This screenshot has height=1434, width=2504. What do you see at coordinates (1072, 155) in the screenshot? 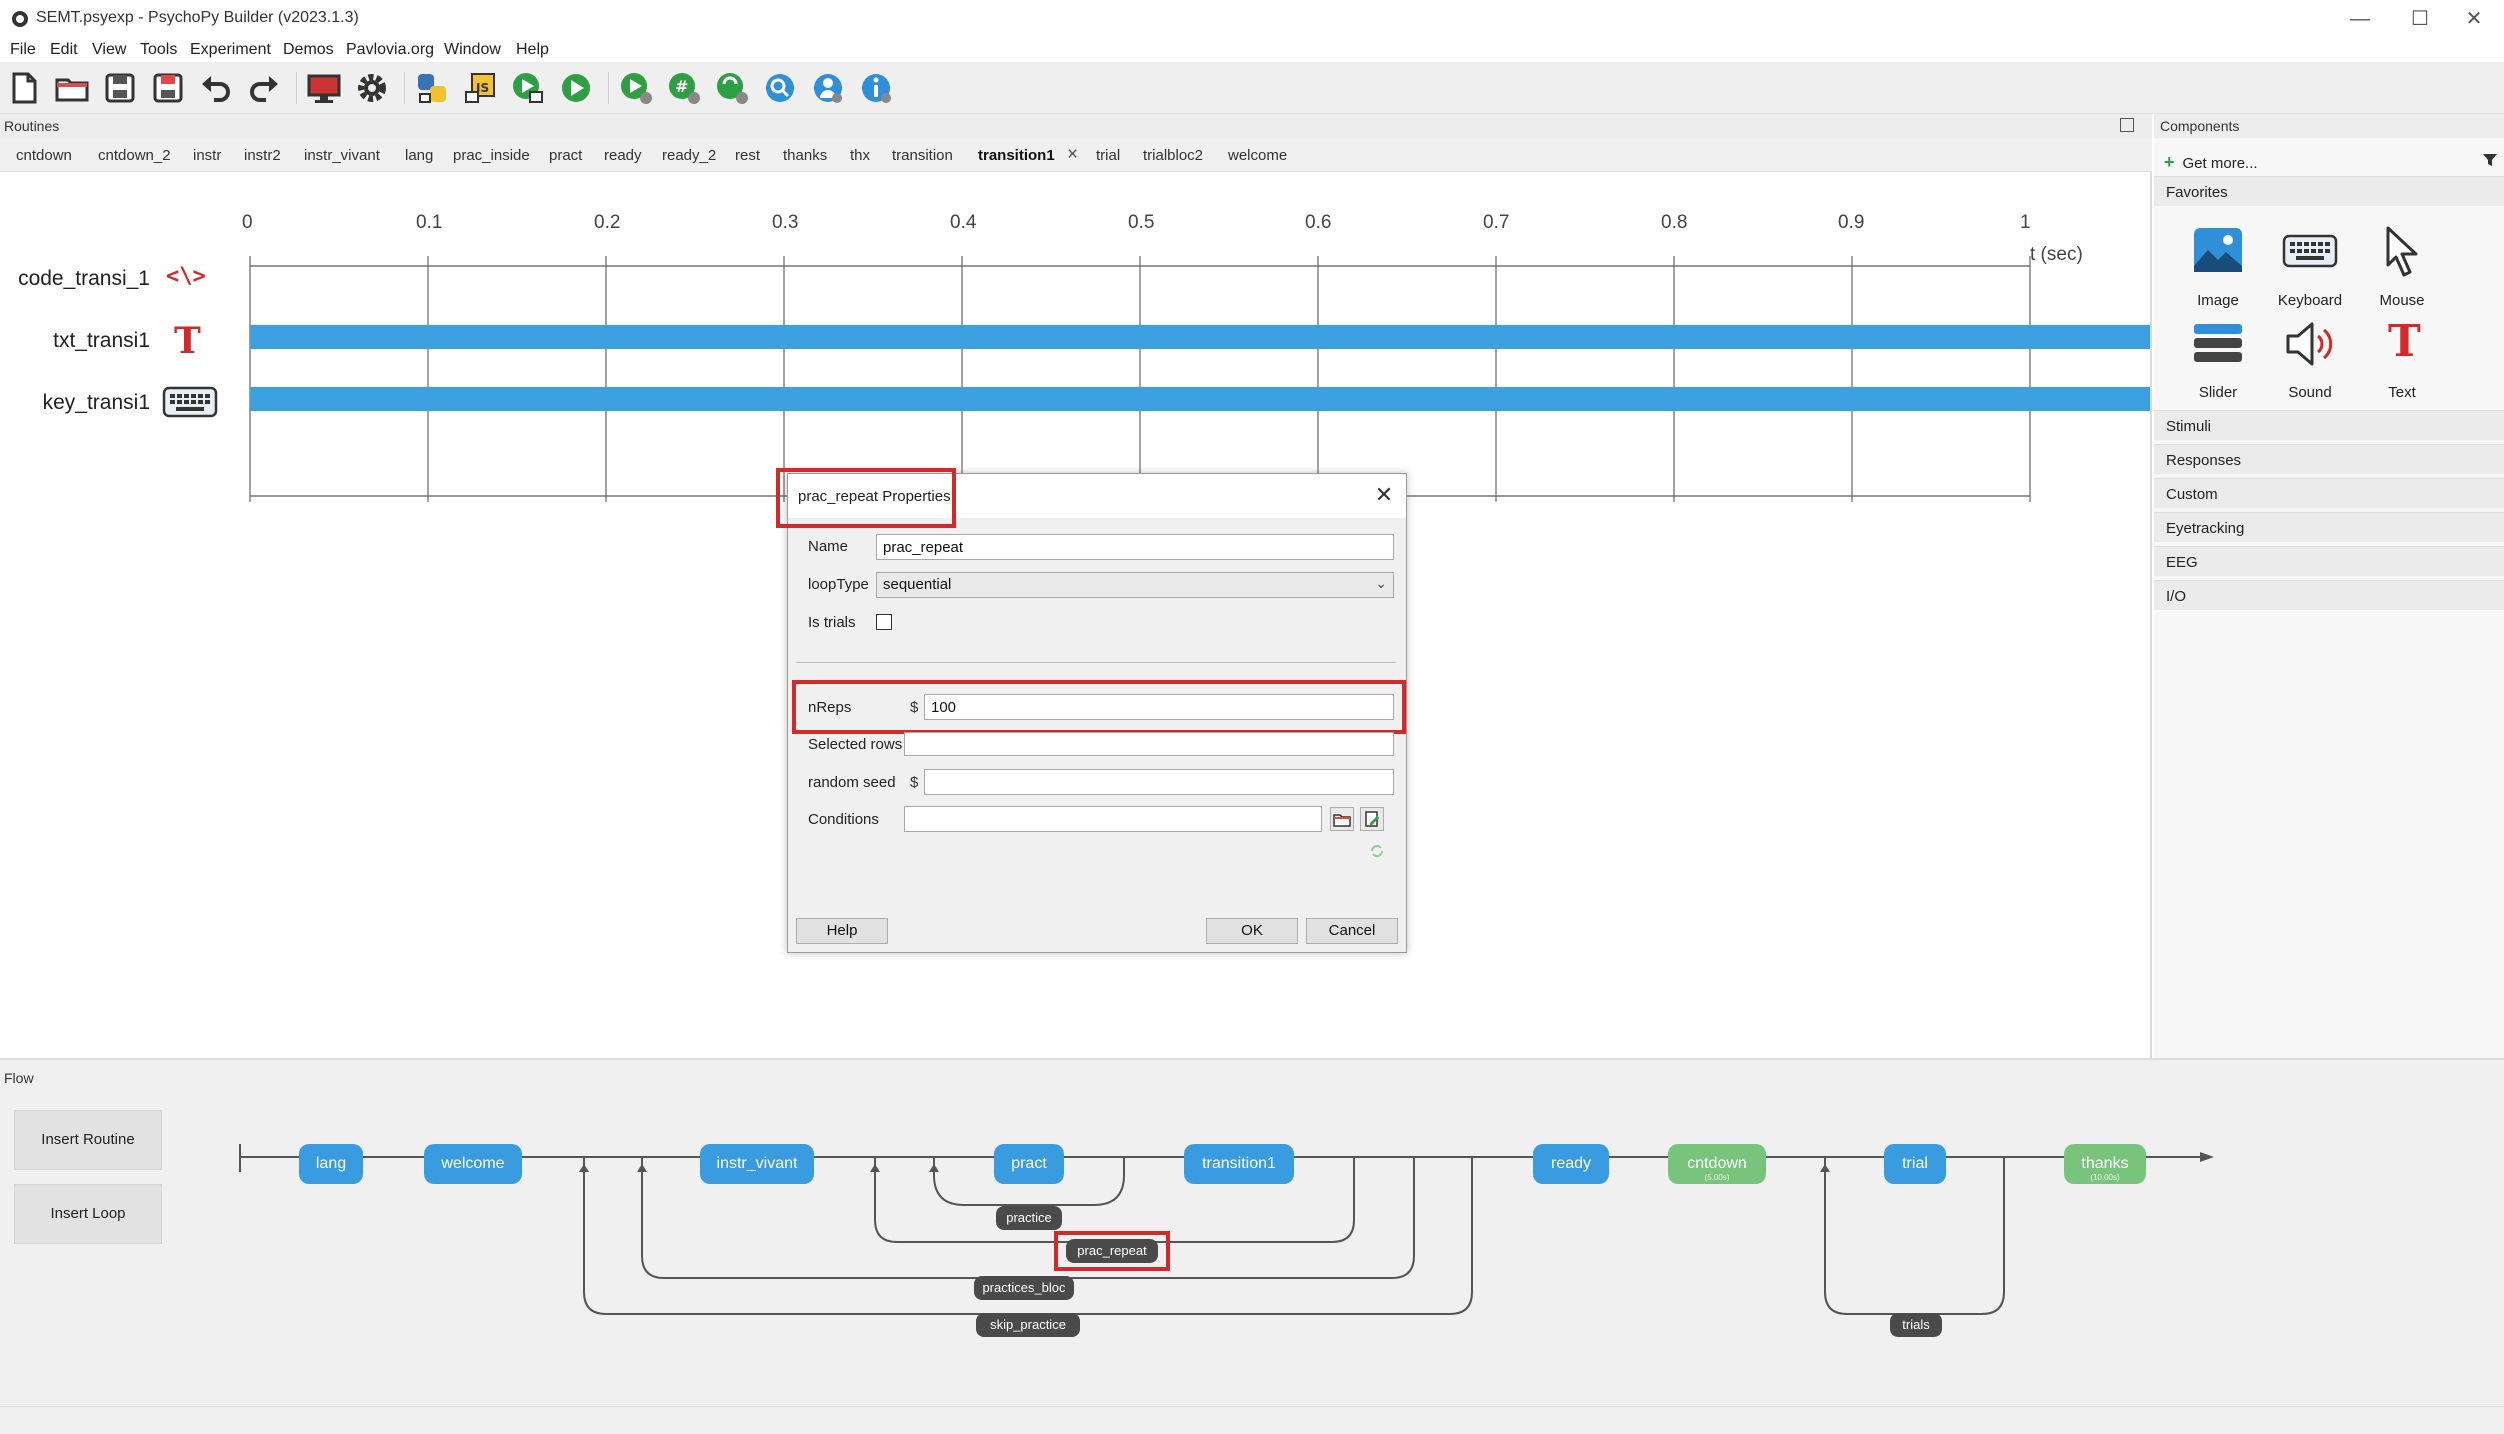
I see `close-tab-icon: ×` at bounding box center [1072, 155].